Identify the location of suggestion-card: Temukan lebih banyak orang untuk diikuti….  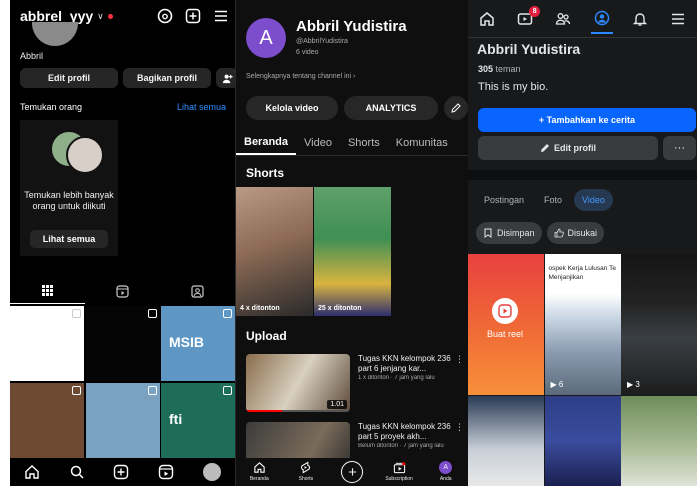
(69, 188).